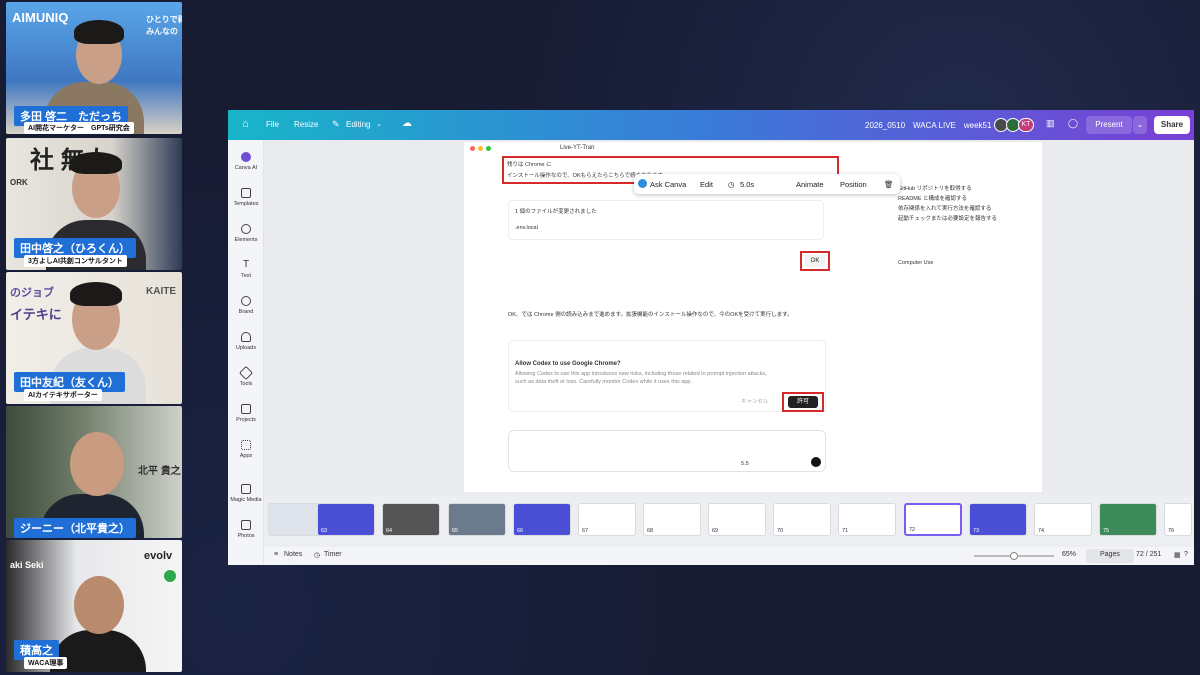 The image size is (1200, 675). I want to click on share-button: Share, so click(1172, 125).